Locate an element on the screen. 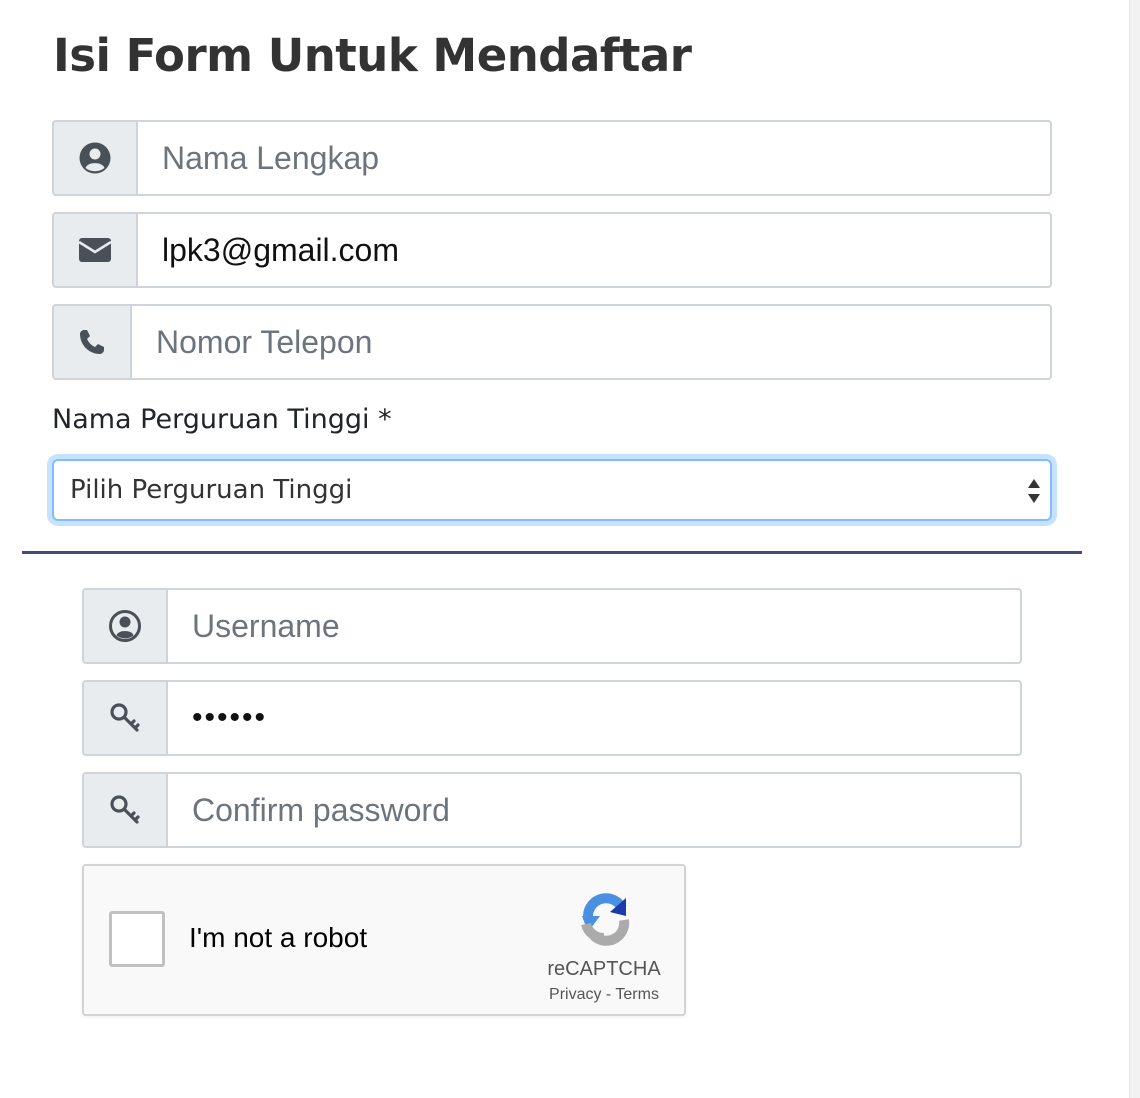 The height and width of the screenshot is (1098, 1140). confirm-password-input is located at coordinates (594, 810).